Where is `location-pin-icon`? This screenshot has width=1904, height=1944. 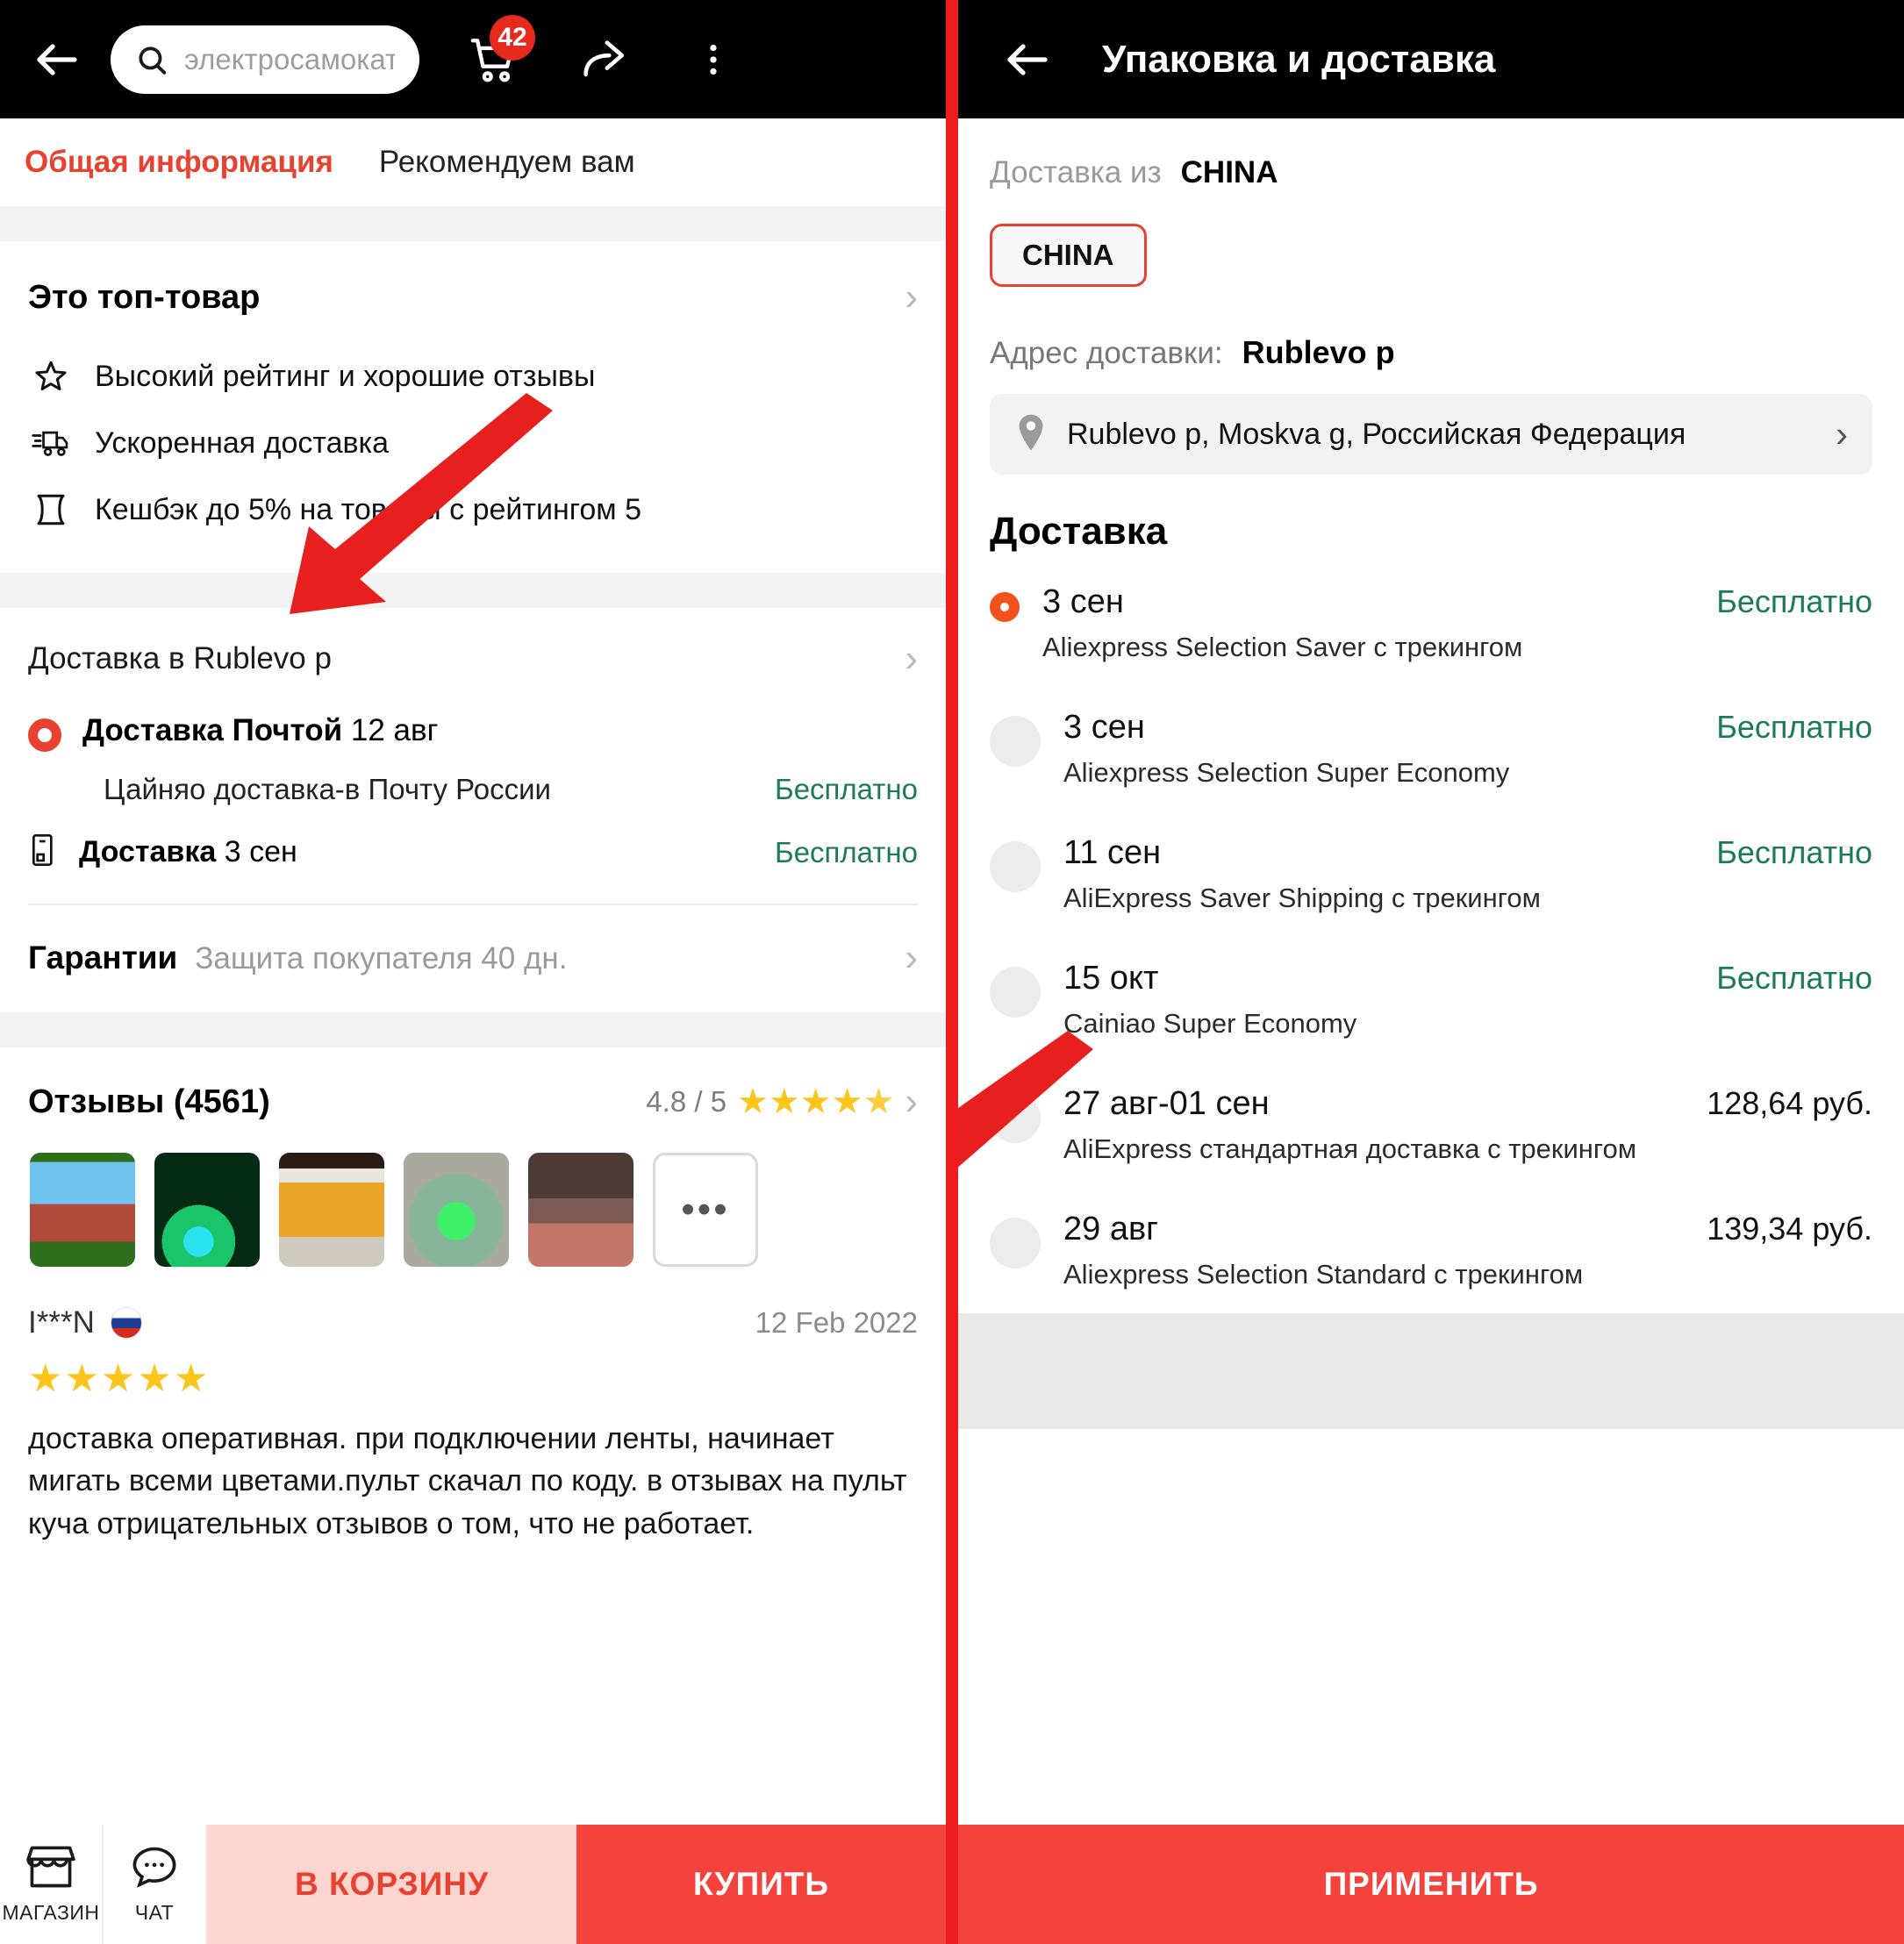 location-pin-icon is located at coordinates (1031, 434).